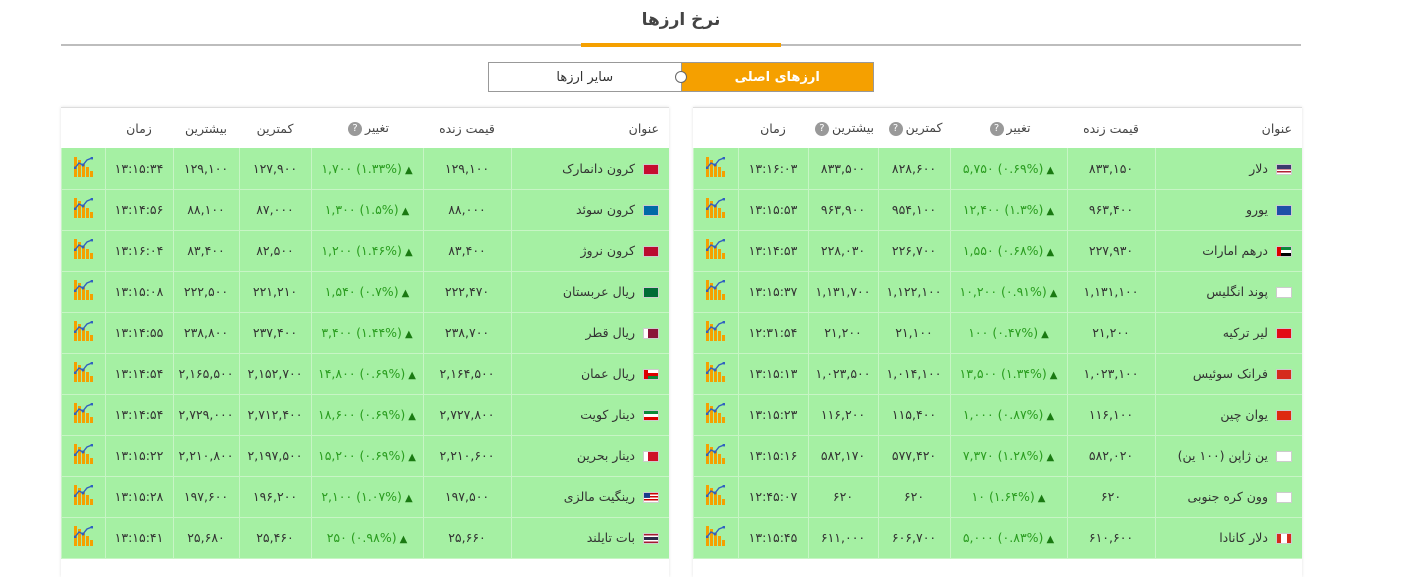 The image size is (1412, 577). Describe the element at coordinates (1256, 209) in the screenshot. I see `currency-name: یورو` at that location.